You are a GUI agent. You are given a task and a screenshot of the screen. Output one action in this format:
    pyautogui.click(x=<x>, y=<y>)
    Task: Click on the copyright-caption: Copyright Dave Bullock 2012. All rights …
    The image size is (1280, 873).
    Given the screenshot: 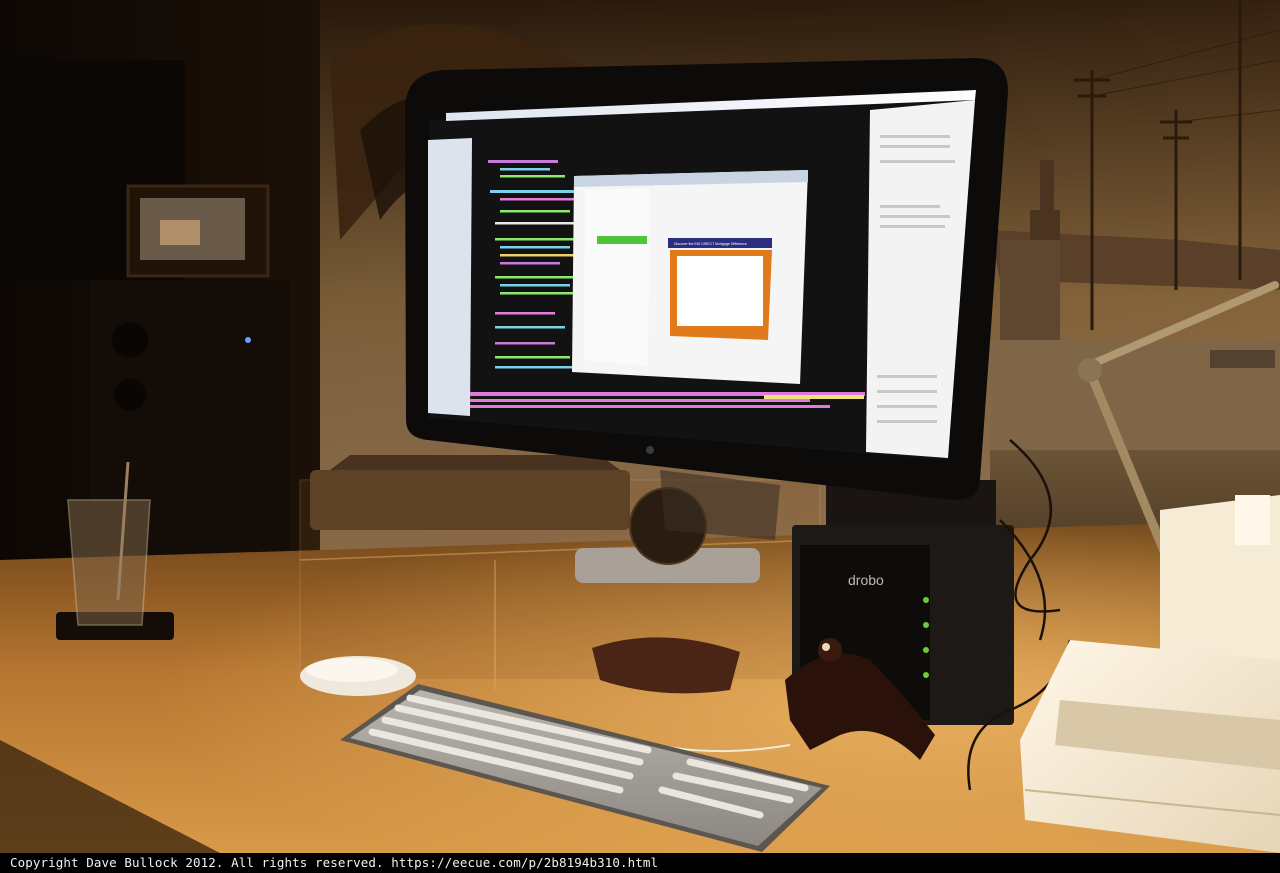 What is the action you would take?
    pyautogui.click(x=334, y=862)
    